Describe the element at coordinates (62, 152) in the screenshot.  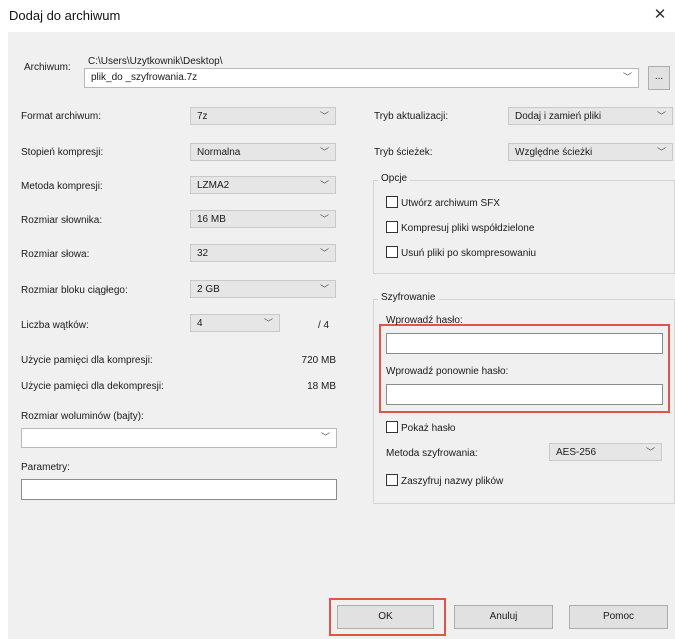
I see `level-label: Stopień kompresji:` at that location.